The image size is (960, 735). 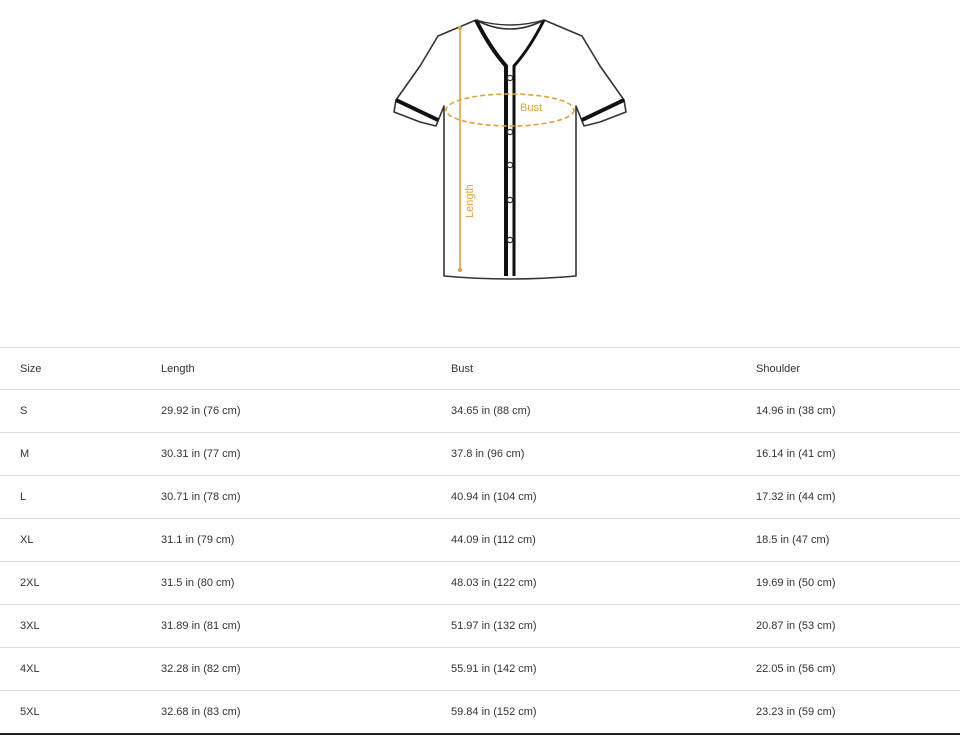 I want to click on header-shoulder: Shoulder, so click(x=858, y=368).